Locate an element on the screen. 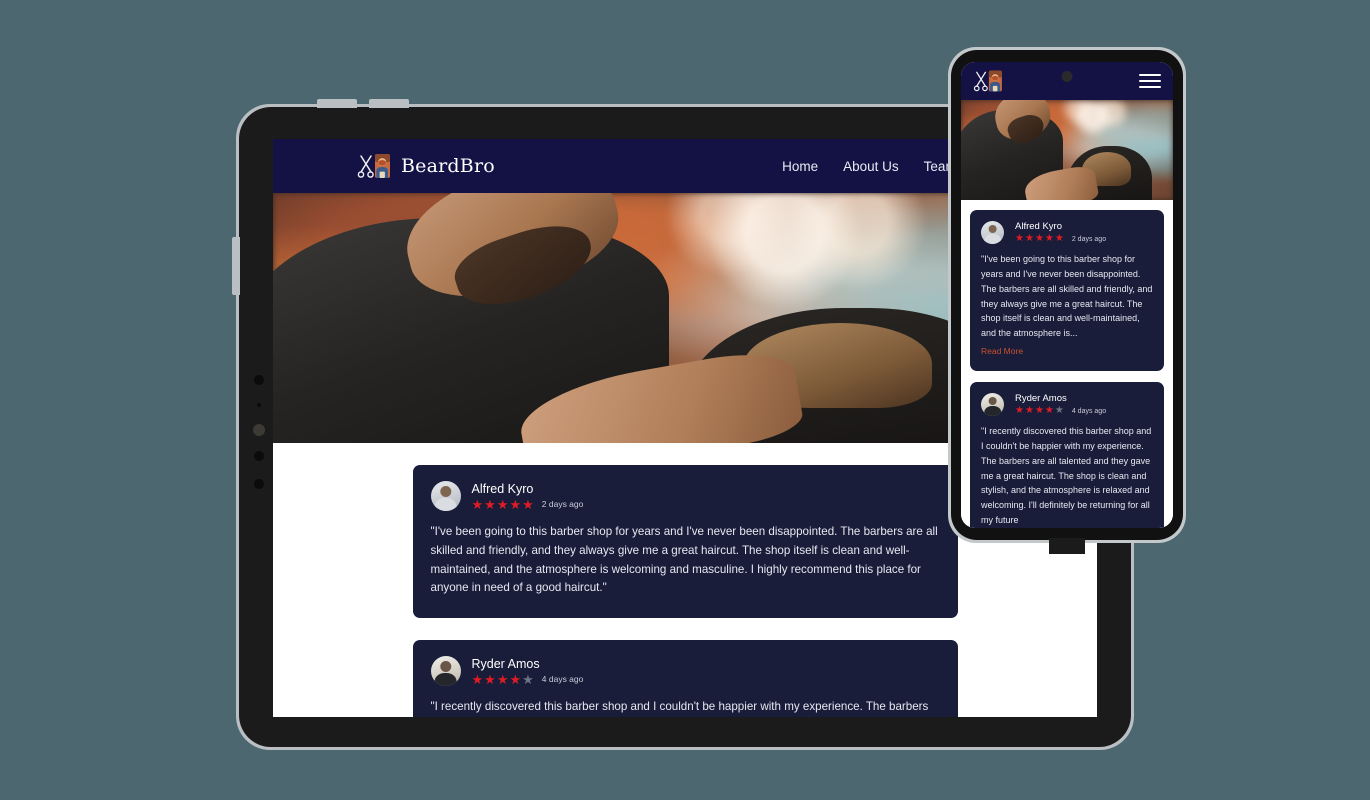 The image size is (1370, 800). tablet-camera-secondary-icon is located at coordinates (259, 456).